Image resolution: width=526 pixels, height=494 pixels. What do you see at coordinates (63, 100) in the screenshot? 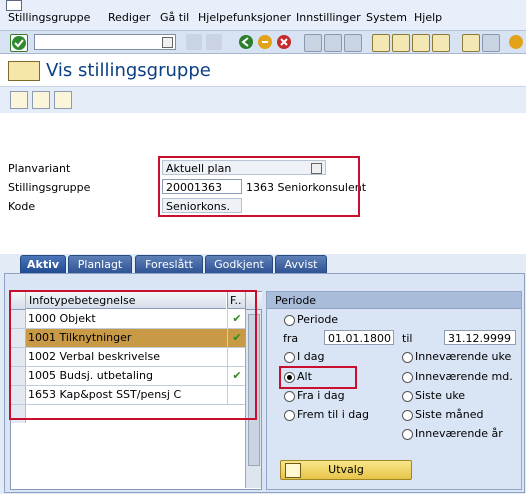
I see `overview-picture-icon` at bounding box center [63, 100].